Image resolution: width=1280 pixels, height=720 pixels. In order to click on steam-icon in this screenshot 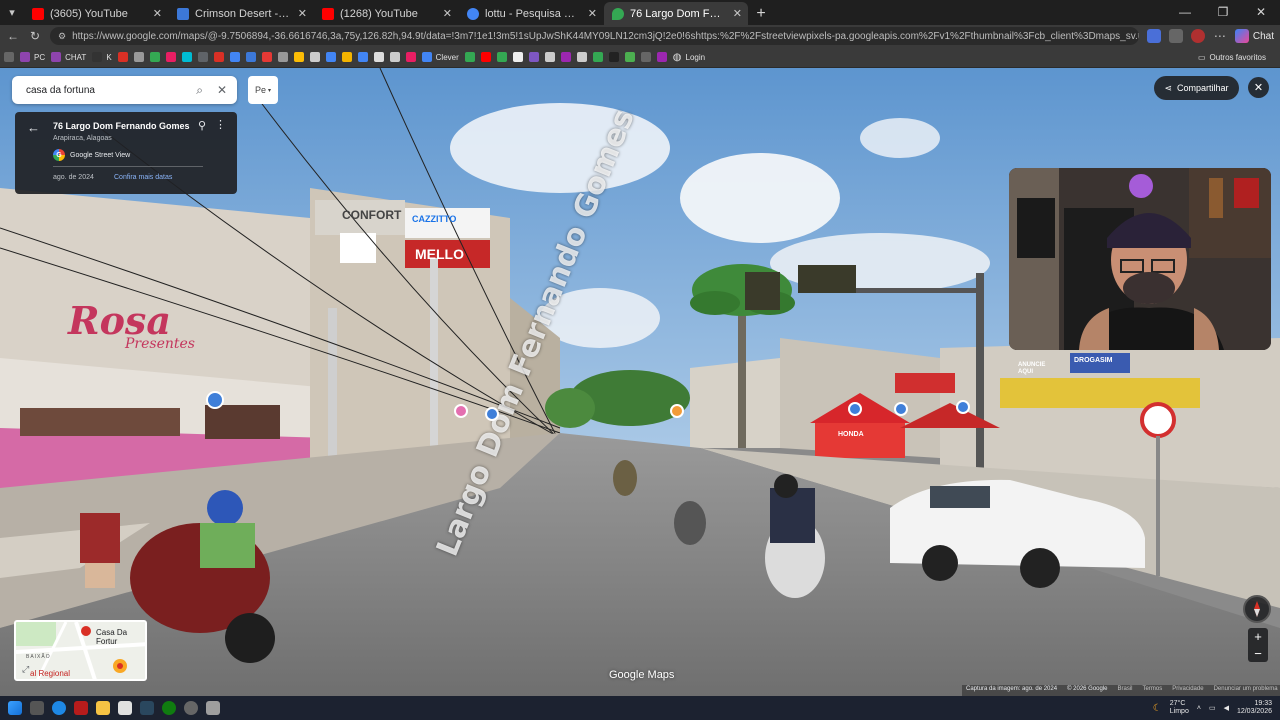, I will do `click(147, 708)`.